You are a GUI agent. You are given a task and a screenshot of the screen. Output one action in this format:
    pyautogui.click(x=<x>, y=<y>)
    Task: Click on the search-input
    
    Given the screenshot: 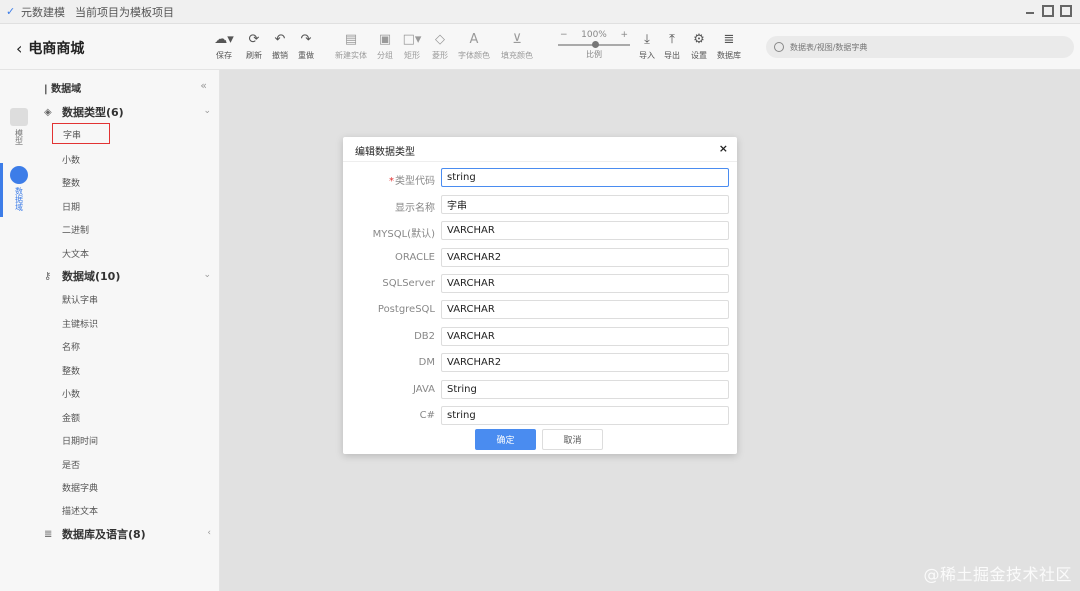 What is the action you would take?
    pyautogui.click(x=920, y=47)
    